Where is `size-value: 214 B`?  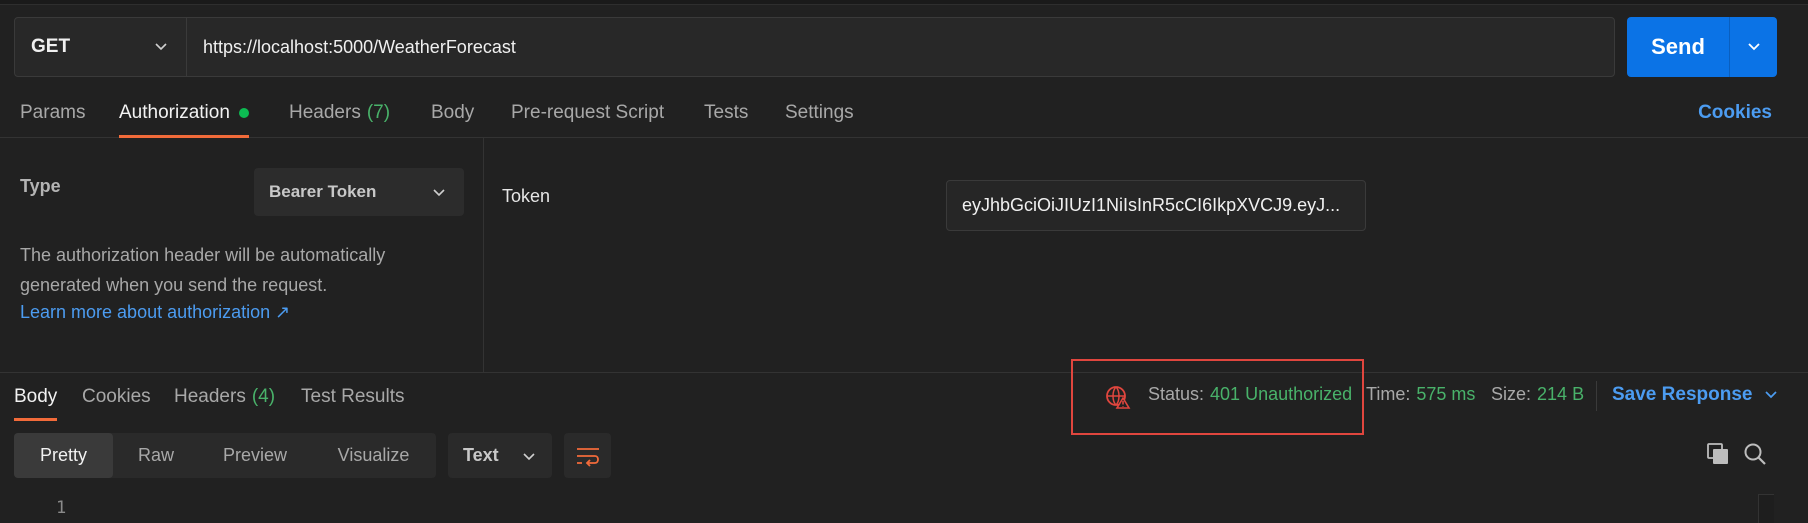 size-value: 214 B is located at coordinates (1561, 394).